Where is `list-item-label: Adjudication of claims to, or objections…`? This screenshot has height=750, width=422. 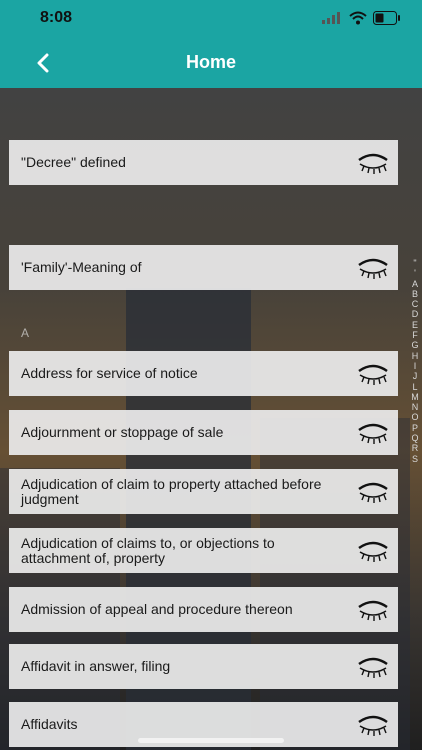
list-item-label: Adjudication of claims to, or objections… is located at coordinates (148, 550).